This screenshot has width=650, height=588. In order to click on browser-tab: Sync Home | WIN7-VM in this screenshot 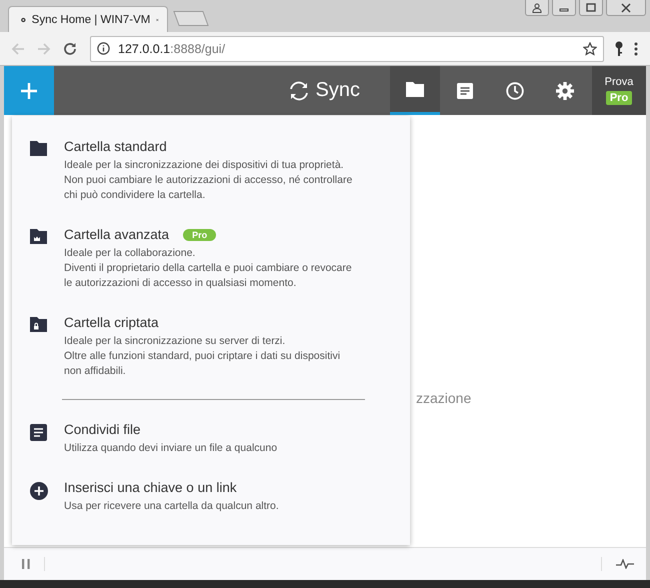, I will do `click(88, 19)`.